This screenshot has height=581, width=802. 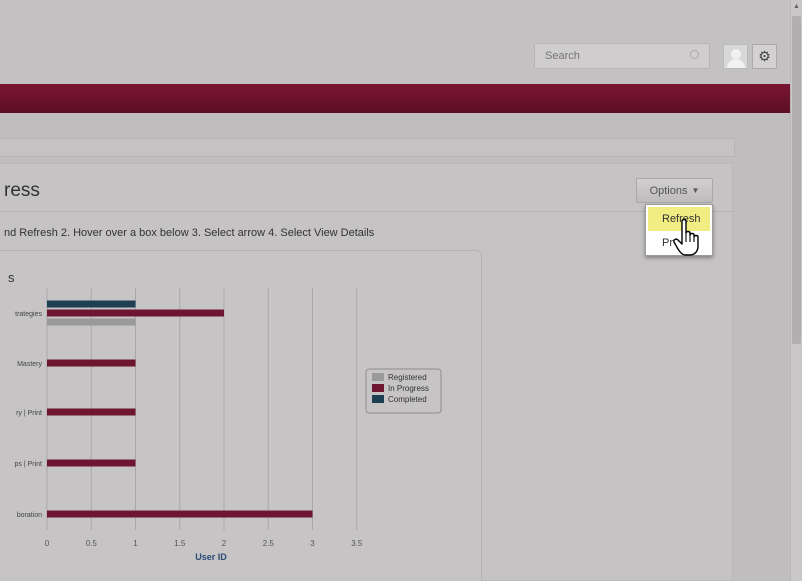 I want to click on search-box, so click(x=622, y=56).